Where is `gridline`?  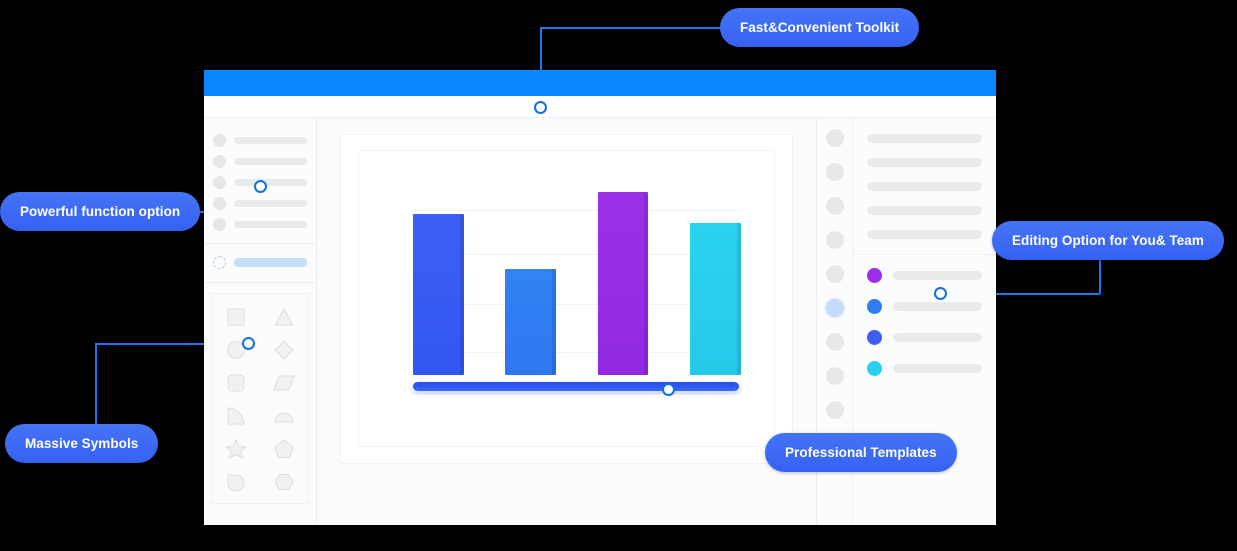 gridline is located at coordinates (576, 393).